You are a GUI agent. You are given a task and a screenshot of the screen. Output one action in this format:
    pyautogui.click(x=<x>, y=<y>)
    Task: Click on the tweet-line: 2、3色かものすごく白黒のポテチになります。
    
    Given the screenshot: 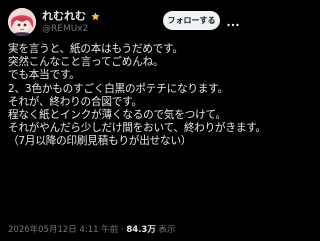 What is the action you would take?
    pyautogui.click(x=118, y=88)
    